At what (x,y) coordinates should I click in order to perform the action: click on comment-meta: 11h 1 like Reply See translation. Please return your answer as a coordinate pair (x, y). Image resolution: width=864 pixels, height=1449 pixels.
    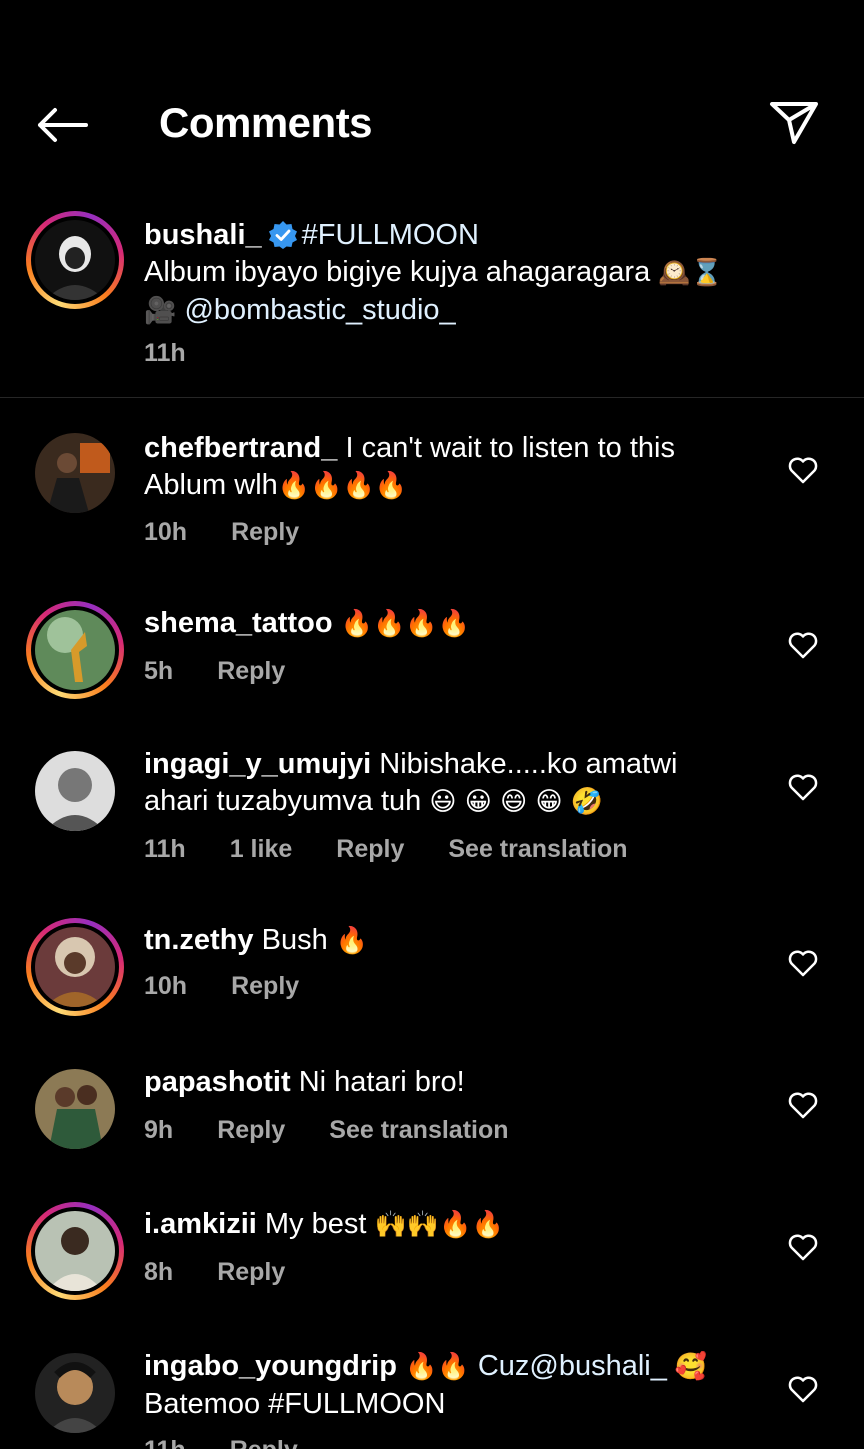
    Looking at the image, I should click on (408, 849).